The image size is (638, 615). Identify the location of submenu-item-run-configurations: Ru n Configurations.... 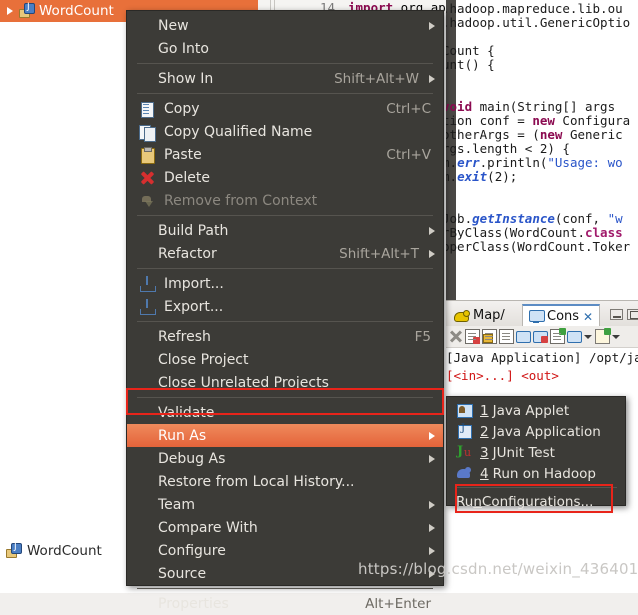
(536, 501).